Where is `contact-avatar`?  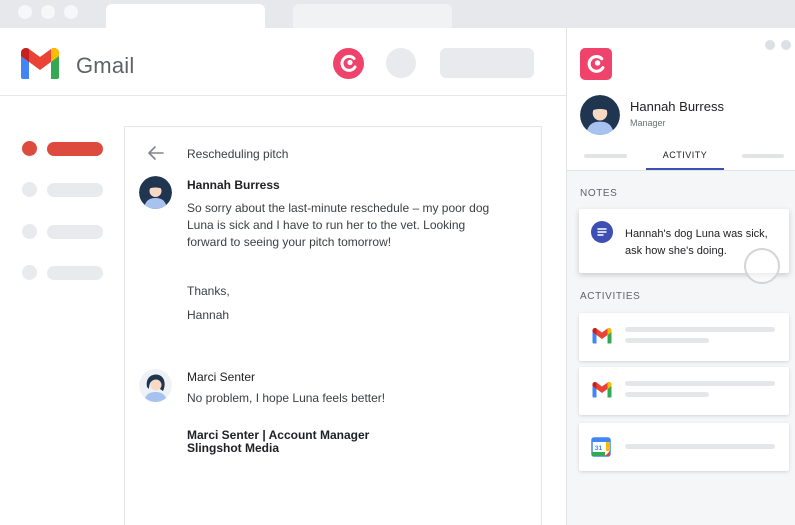
contact-avatar is located at coordinates (600, 115).